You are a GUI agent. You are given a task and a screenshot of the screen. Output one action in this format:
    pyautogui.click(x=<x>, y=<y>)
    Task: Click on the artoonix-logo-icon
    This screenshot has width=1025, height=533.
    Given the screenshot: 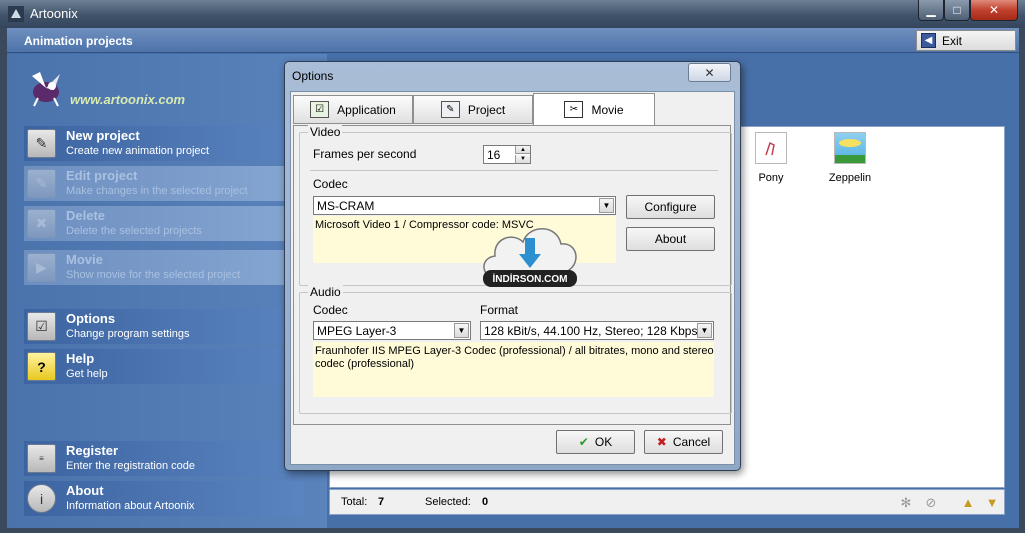 What is the action you would take?
    pyautogui.click(x=46, y=89)
    